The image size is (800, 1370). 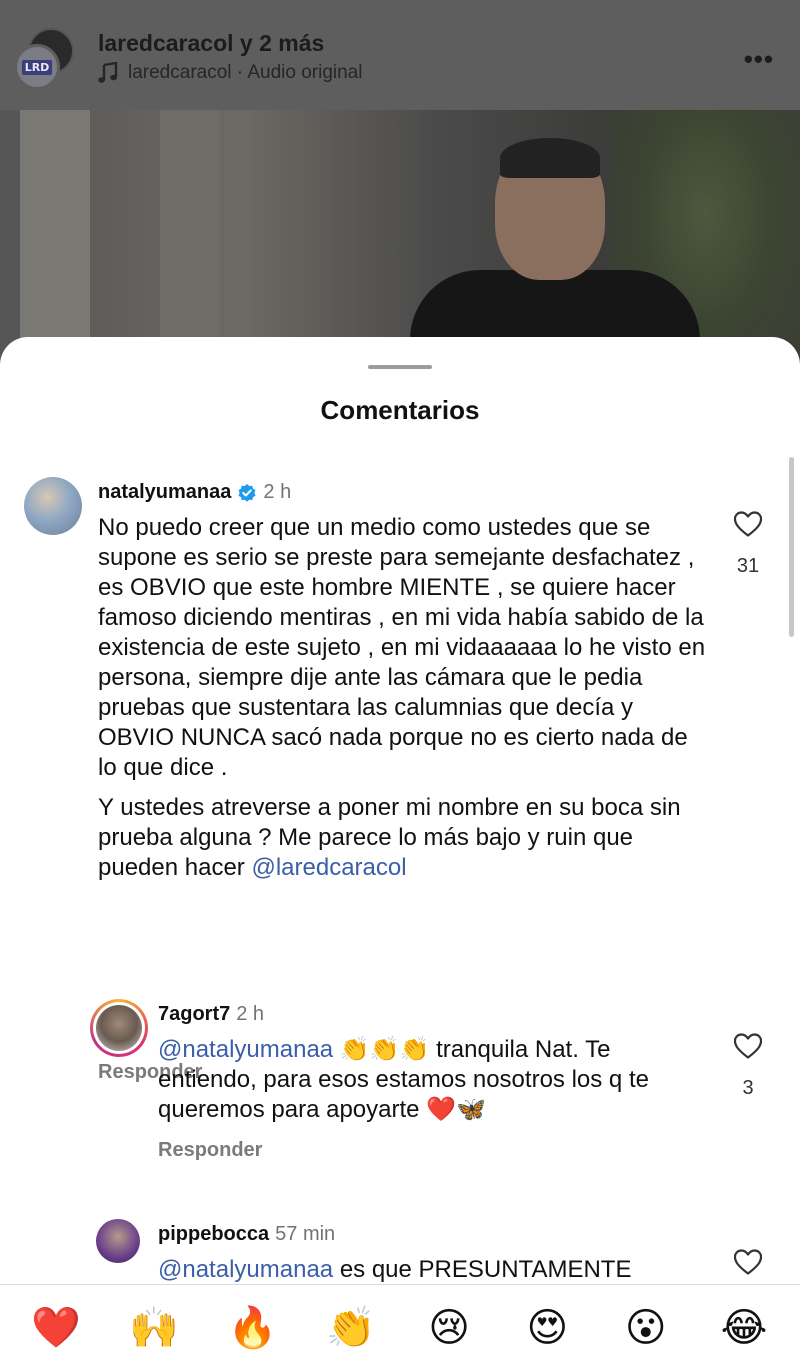 I want to click on avatar-photo, so click(x=119, y=1028).